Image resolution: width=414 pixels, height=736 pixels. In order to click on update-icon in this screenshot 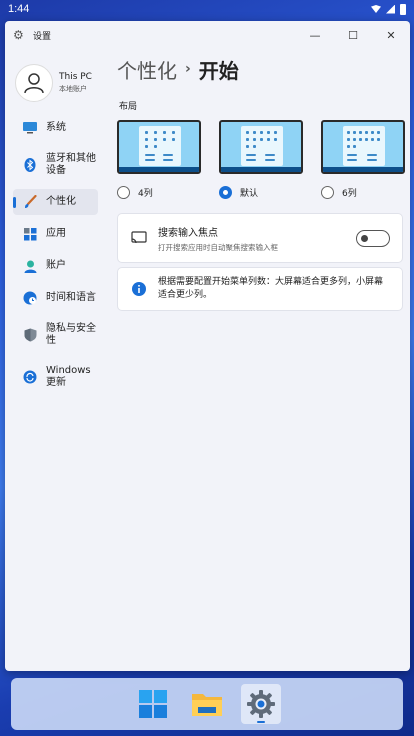, I will do `click(30, 377)`.